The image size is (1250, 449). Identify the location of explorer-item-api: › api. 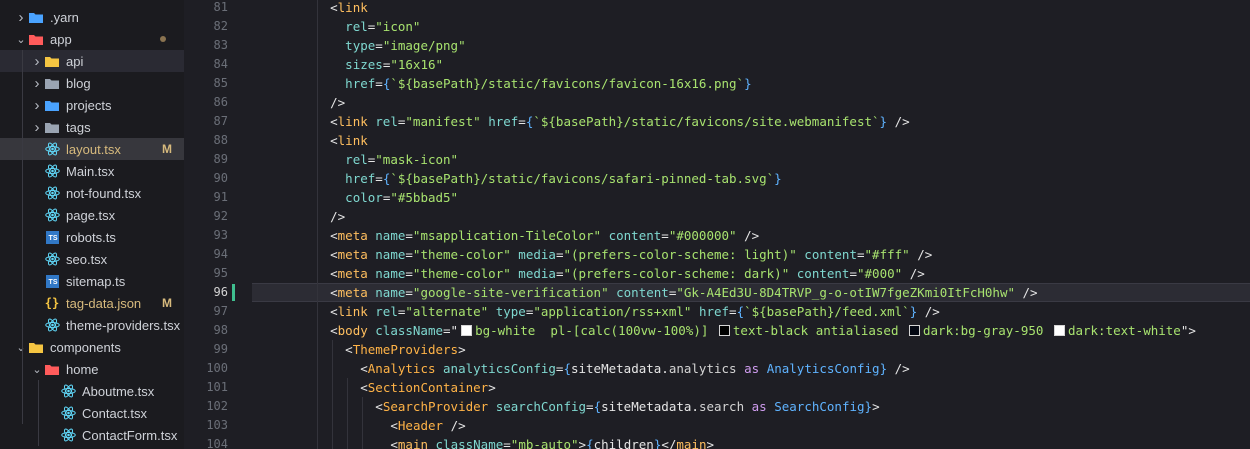
(92, 61).